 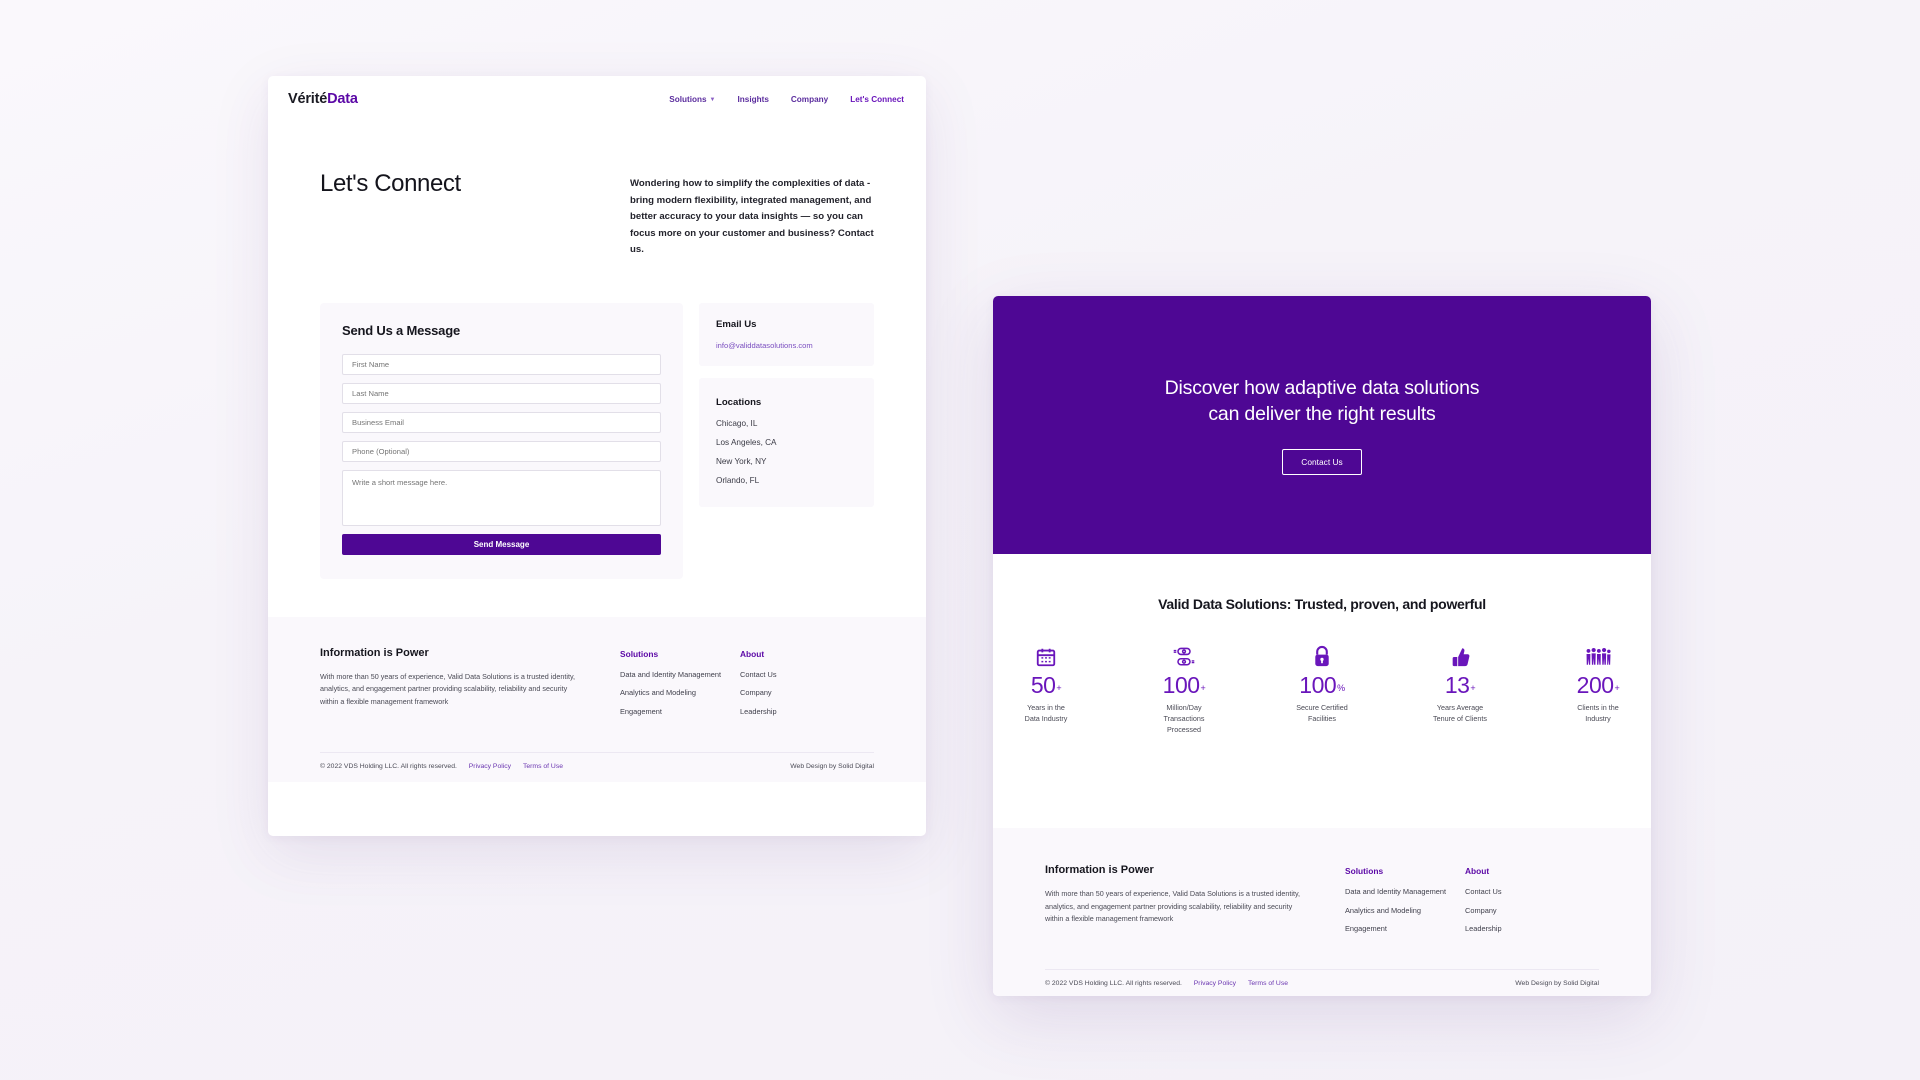 I want to click on nav-item-company: Company, so click(x=809, y=99).